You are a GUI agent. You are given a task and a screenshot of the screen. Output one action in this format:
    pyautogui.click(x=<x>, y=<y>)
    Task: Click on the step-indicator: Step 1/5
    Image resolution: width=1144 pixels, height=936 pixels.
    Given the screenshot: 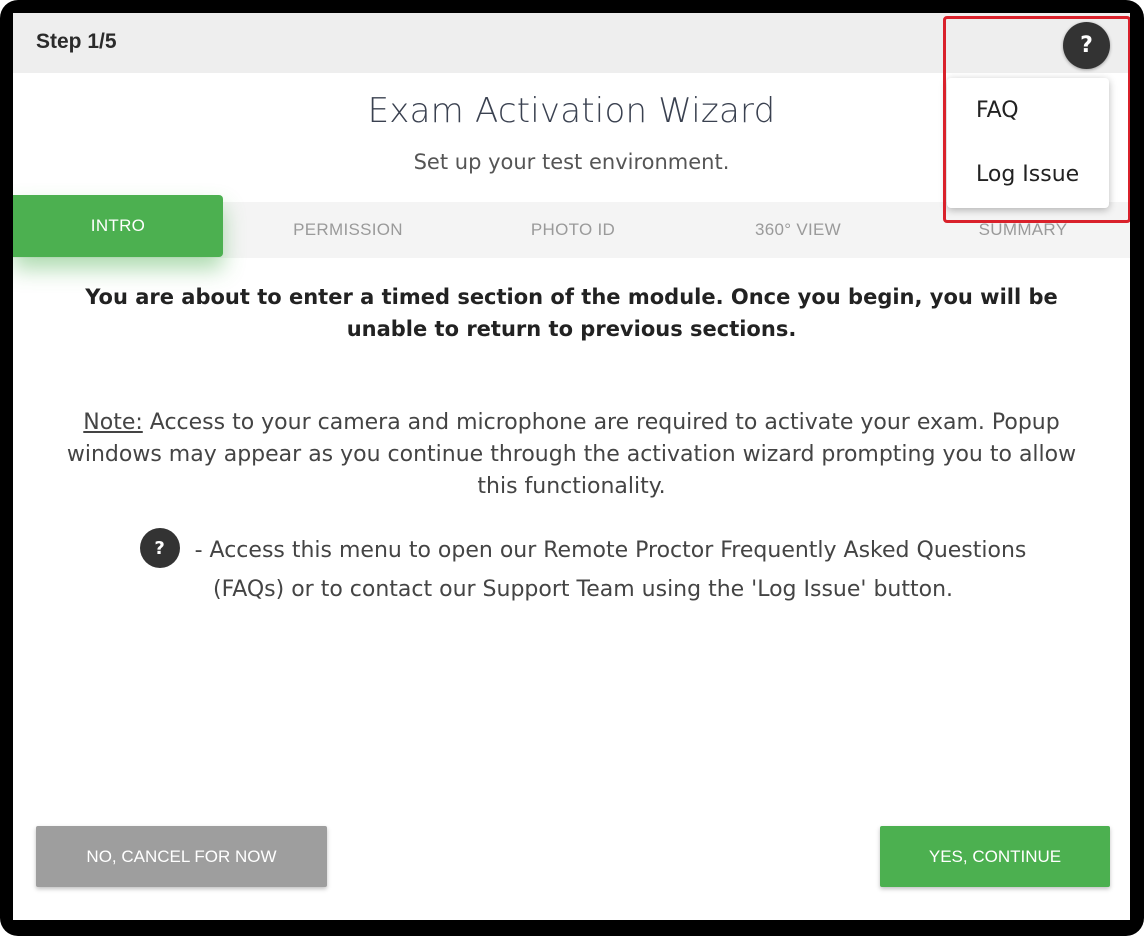 What is the action you would take?
    pyautogui.click(x=76, y=41)
    